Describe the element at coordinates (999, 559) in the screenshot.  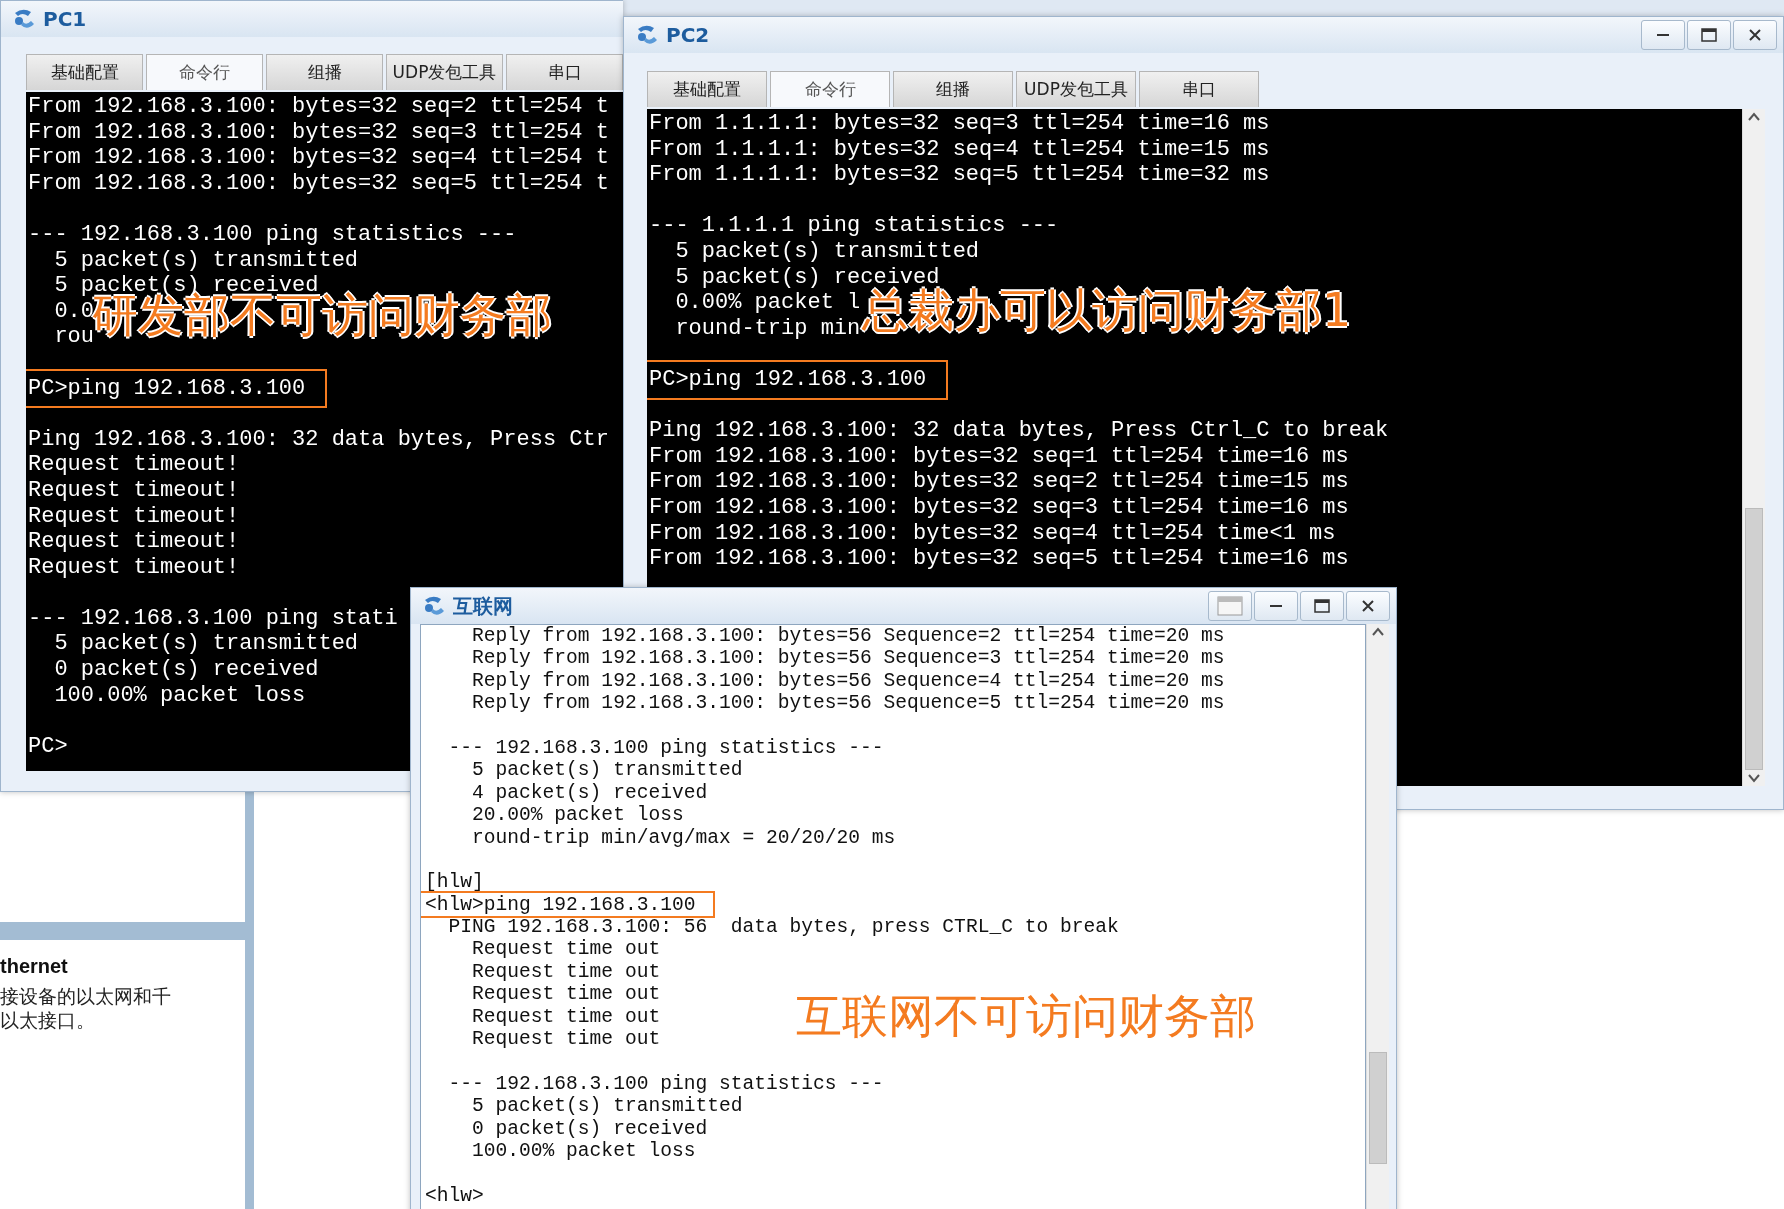
I see `console-line: From 192.168.3.100: bytes=32 seq=5 ttl=254 time=16 ms` at that location.